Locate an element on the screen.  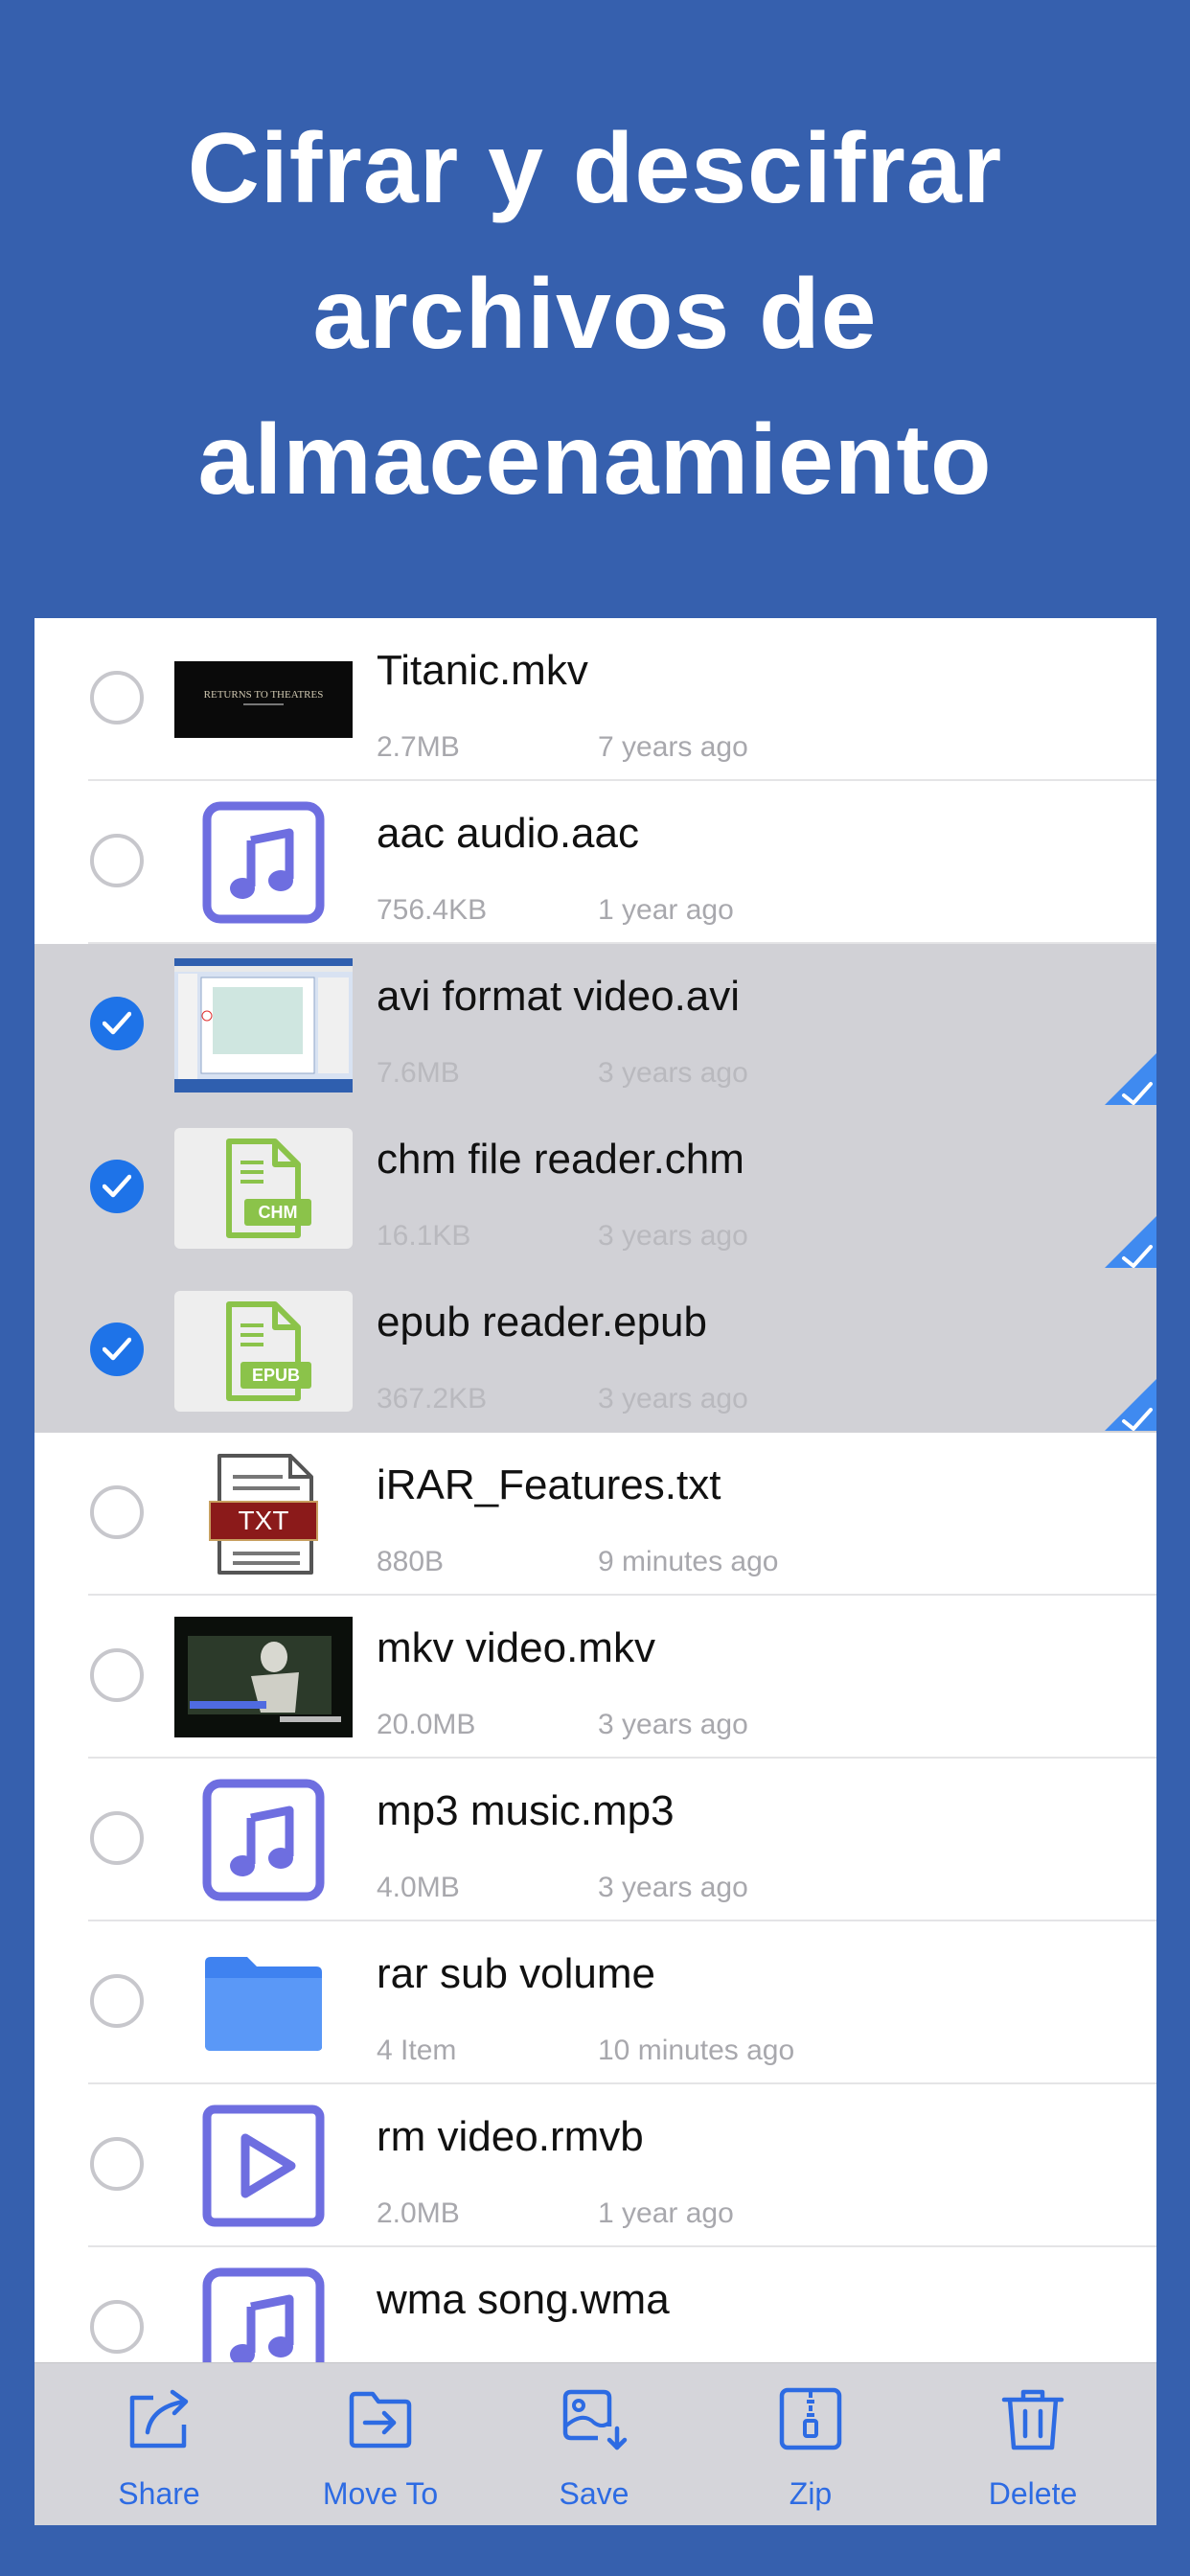
headline-line-1: Cifrar y descifrar is located at coordinates (595, 168).